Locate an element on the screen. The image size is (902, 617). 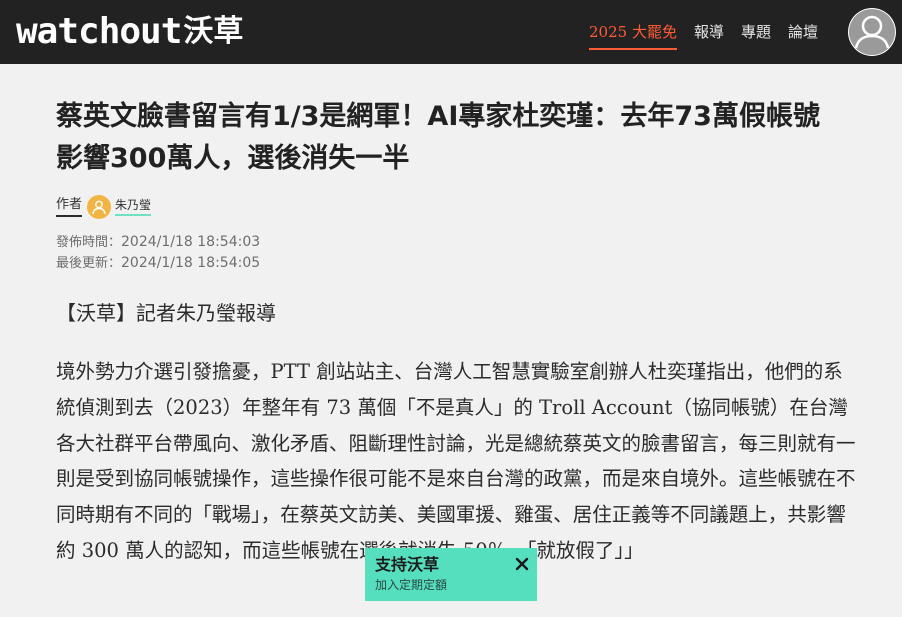
author-name-link: 朱乃瑩 is located at coordinates (133, 207).